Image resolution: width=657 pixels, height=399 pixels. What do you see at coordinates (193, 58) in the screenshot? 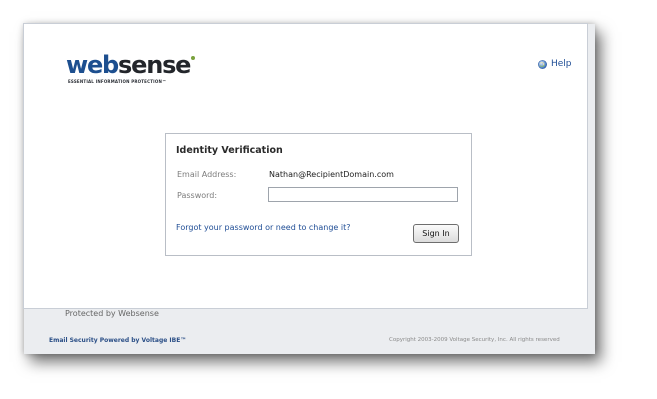
I see `logo-dot` at bounding box center [193, 58].